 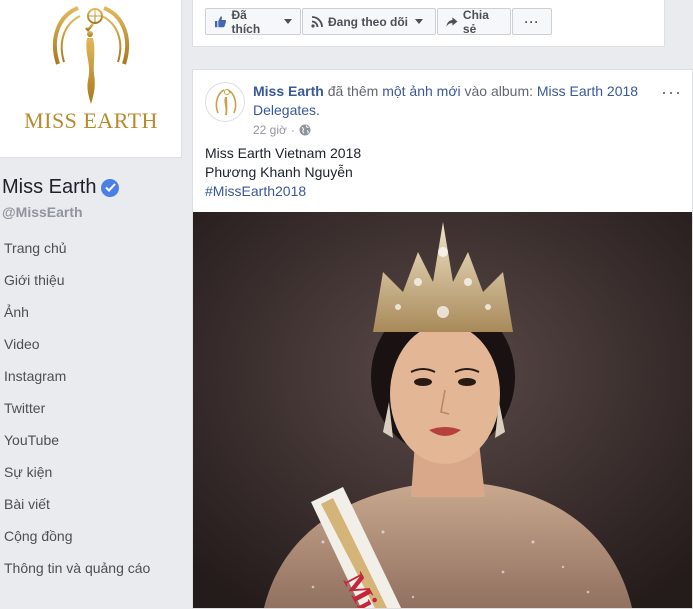 What do you see at coordinates (91, 376) in the screenshot?
I see `sidebar-item-instagram: Instagram` at bounding box center [91, 376].